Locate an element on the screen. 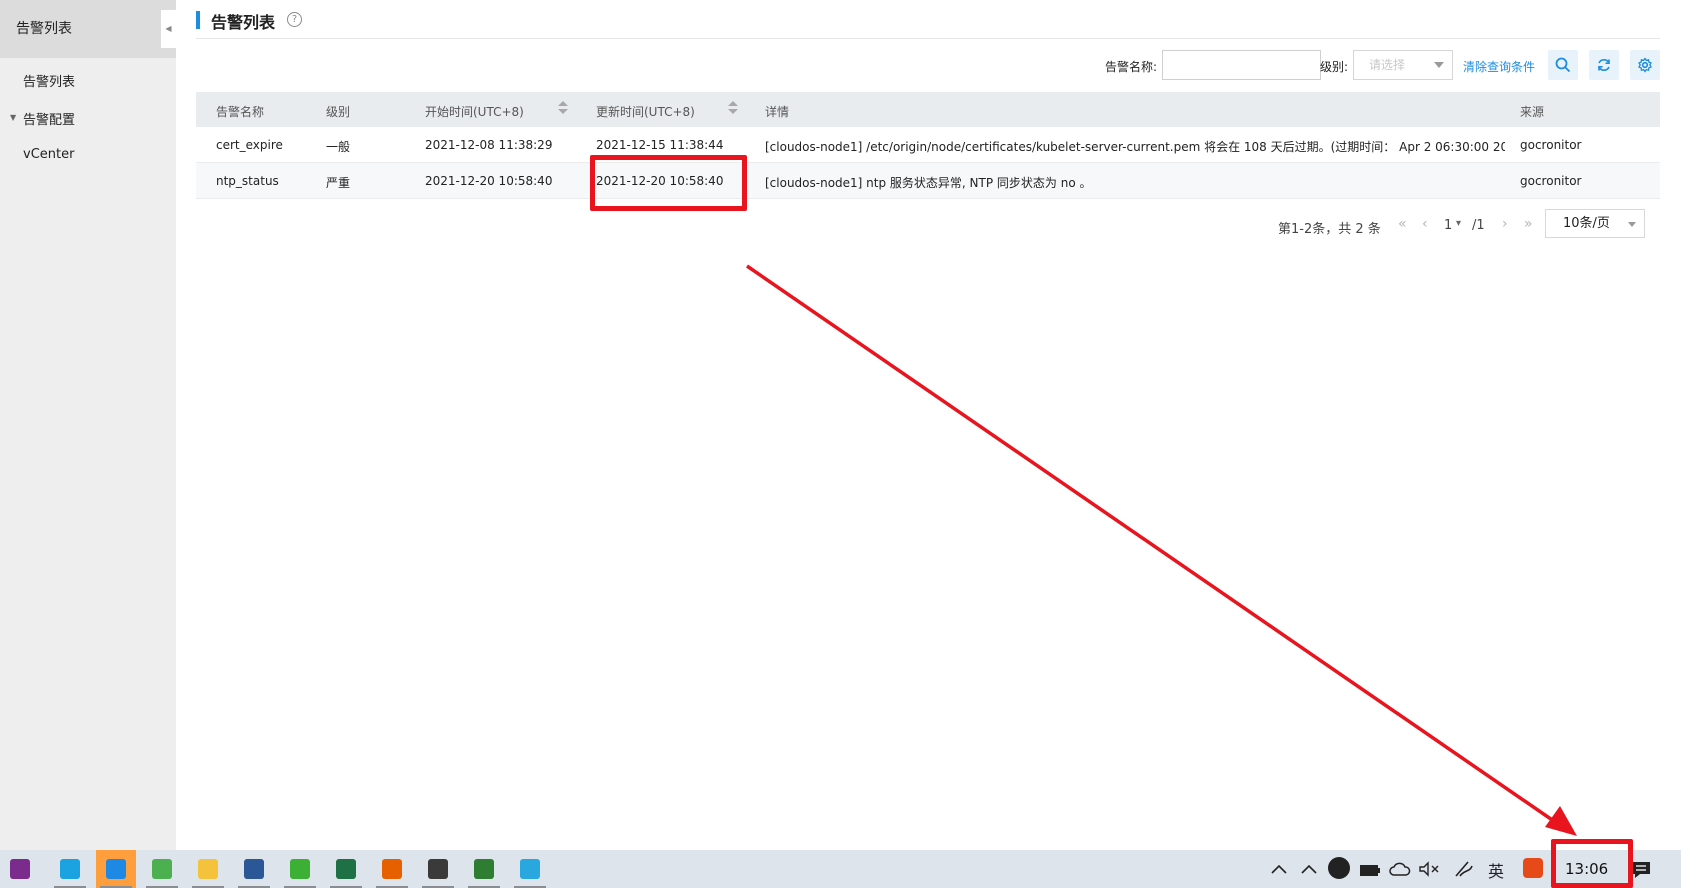 The width and height of the screenshot is (1681, 888). security-shield-icon is located at coordinates (484, 869).